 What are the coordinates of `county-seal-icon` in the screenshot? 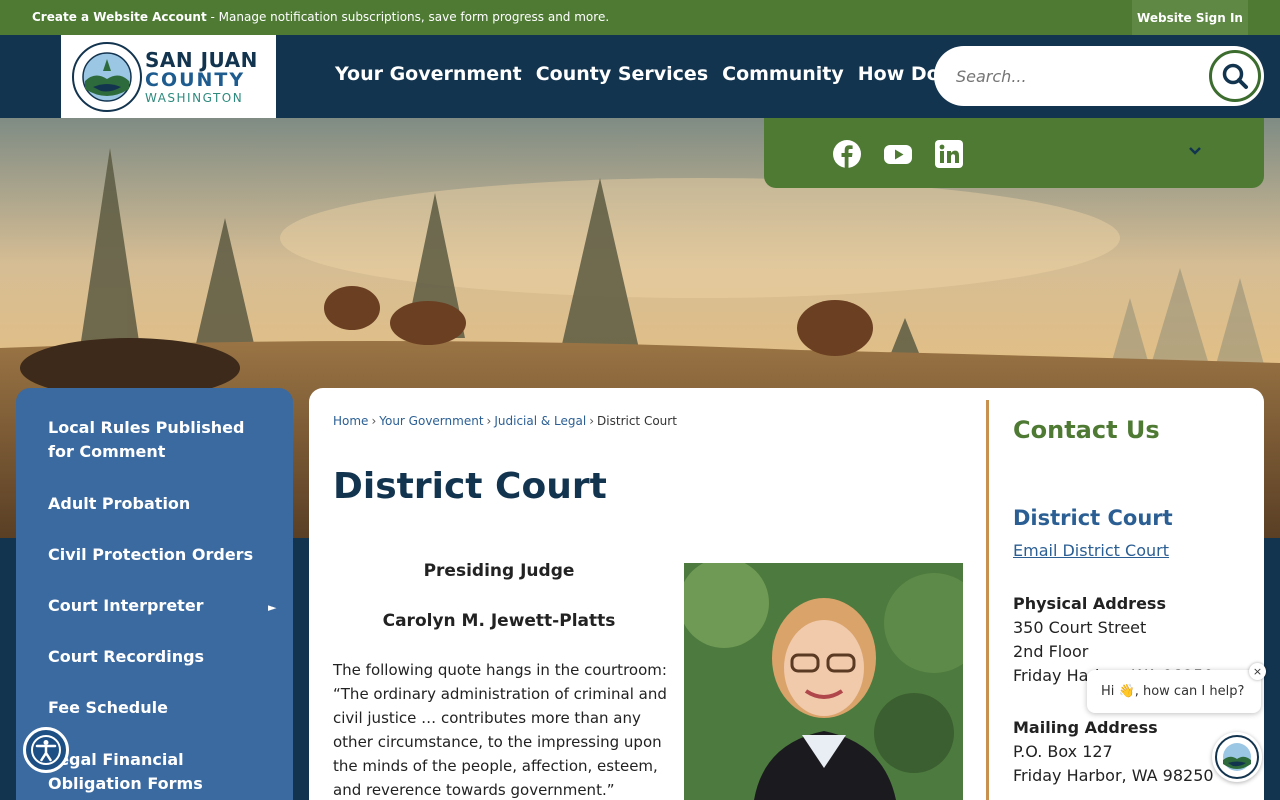 It's located at (107, 76).